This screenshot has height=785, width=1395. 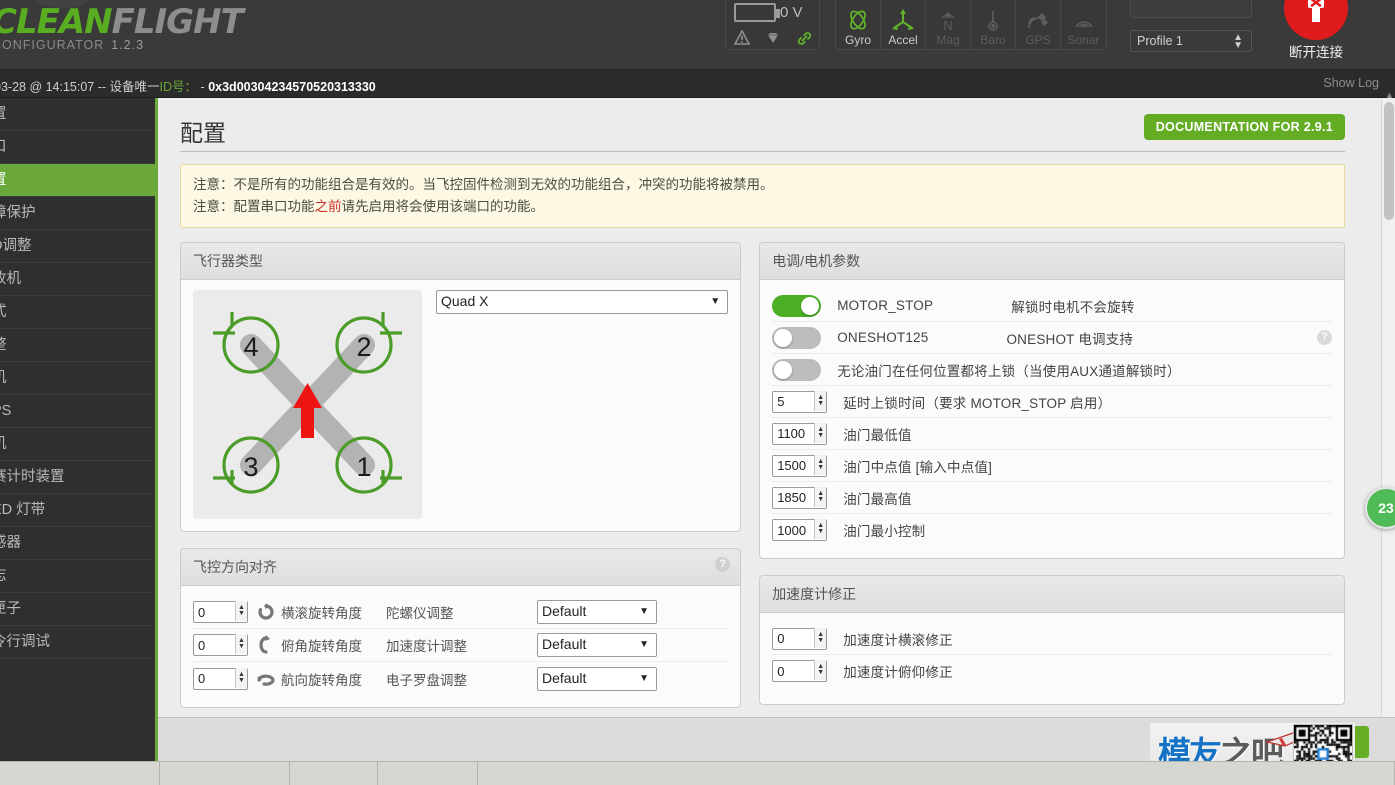 I want to click on sidebar-item-8: 机, so click(x=77, y=378).